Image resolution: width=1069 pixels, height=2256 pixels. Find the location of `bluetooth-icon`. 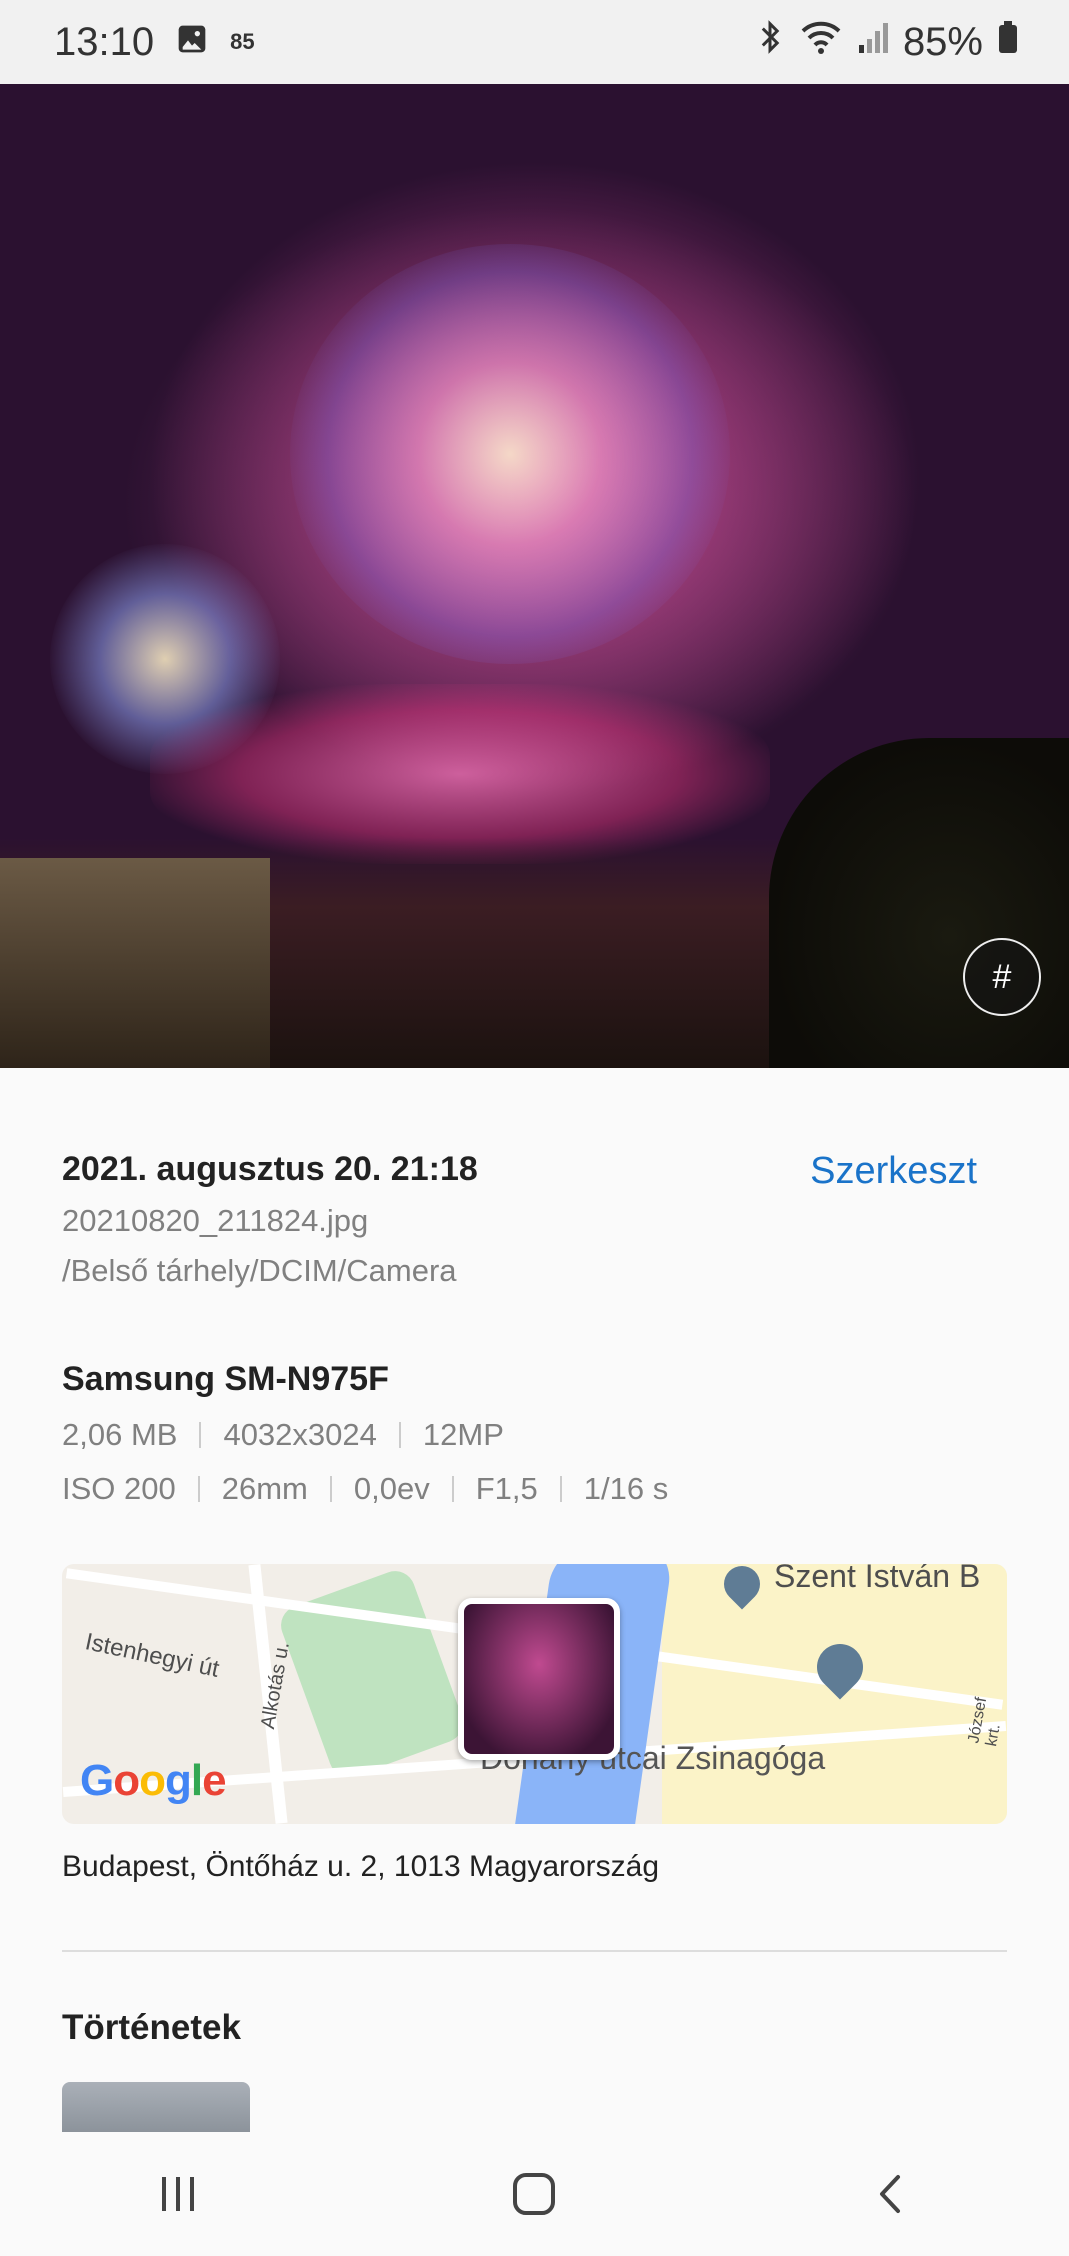

bluetooth-icon is located at coordinates (770, 42).